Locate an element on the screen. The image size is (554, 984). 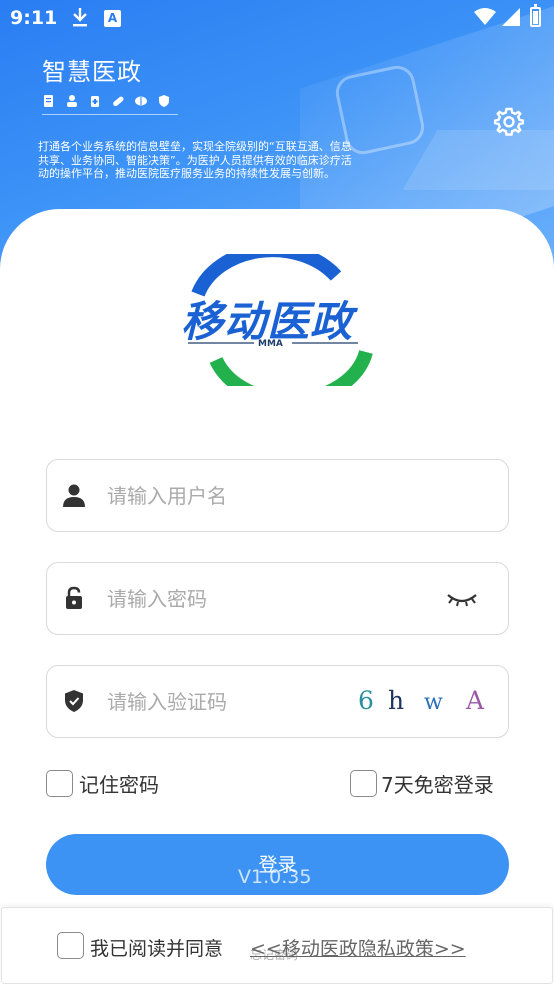
download-icon is located at coordinates (80, 17).